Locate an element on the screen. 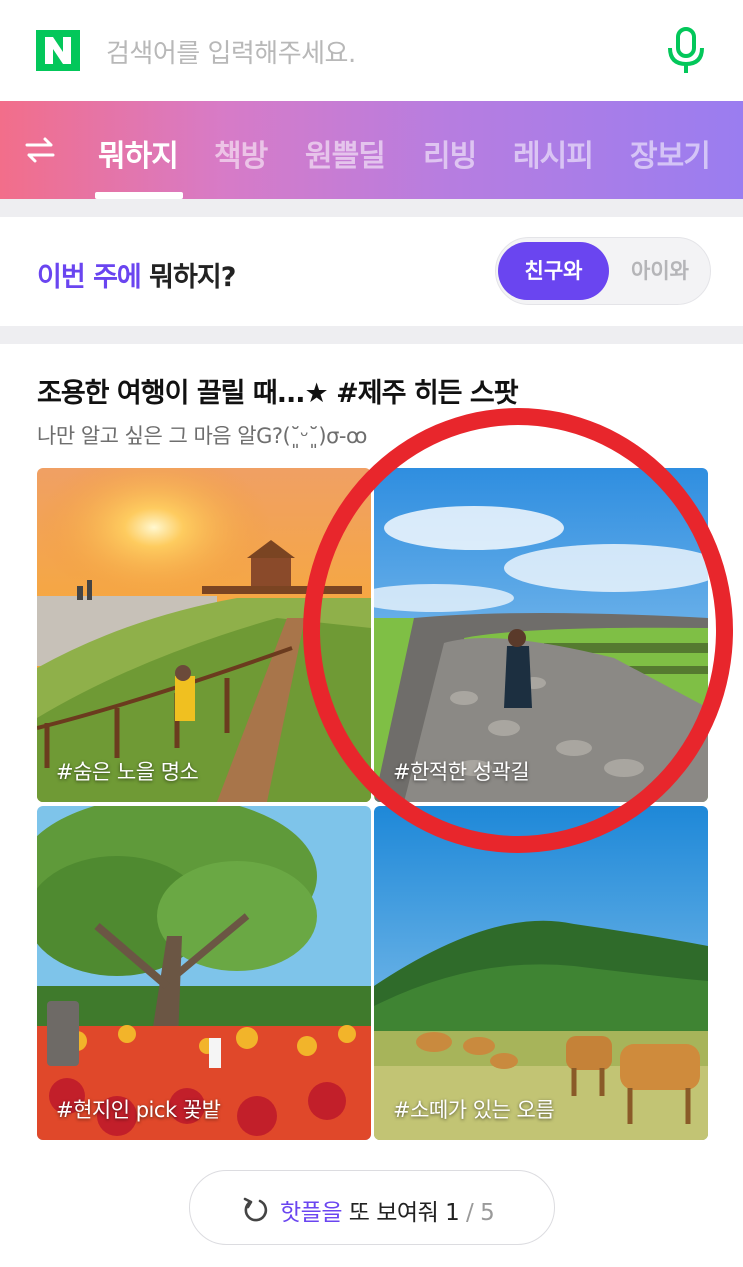 The width and height of the screenshot is (743, 1267). photo-label: #현지인 pick 꽃밭 is located at coordinates (138, 1110).